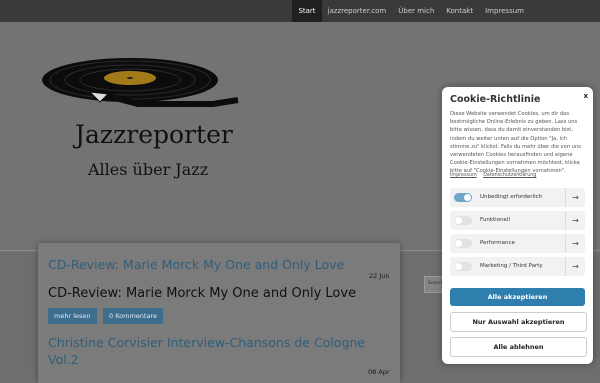 Image resolution: width=600 pixels, height=383 pixels. Describe the element at coordinates (463, 175) in the screenshot. I see `impressum-link: Impressum` at that location.